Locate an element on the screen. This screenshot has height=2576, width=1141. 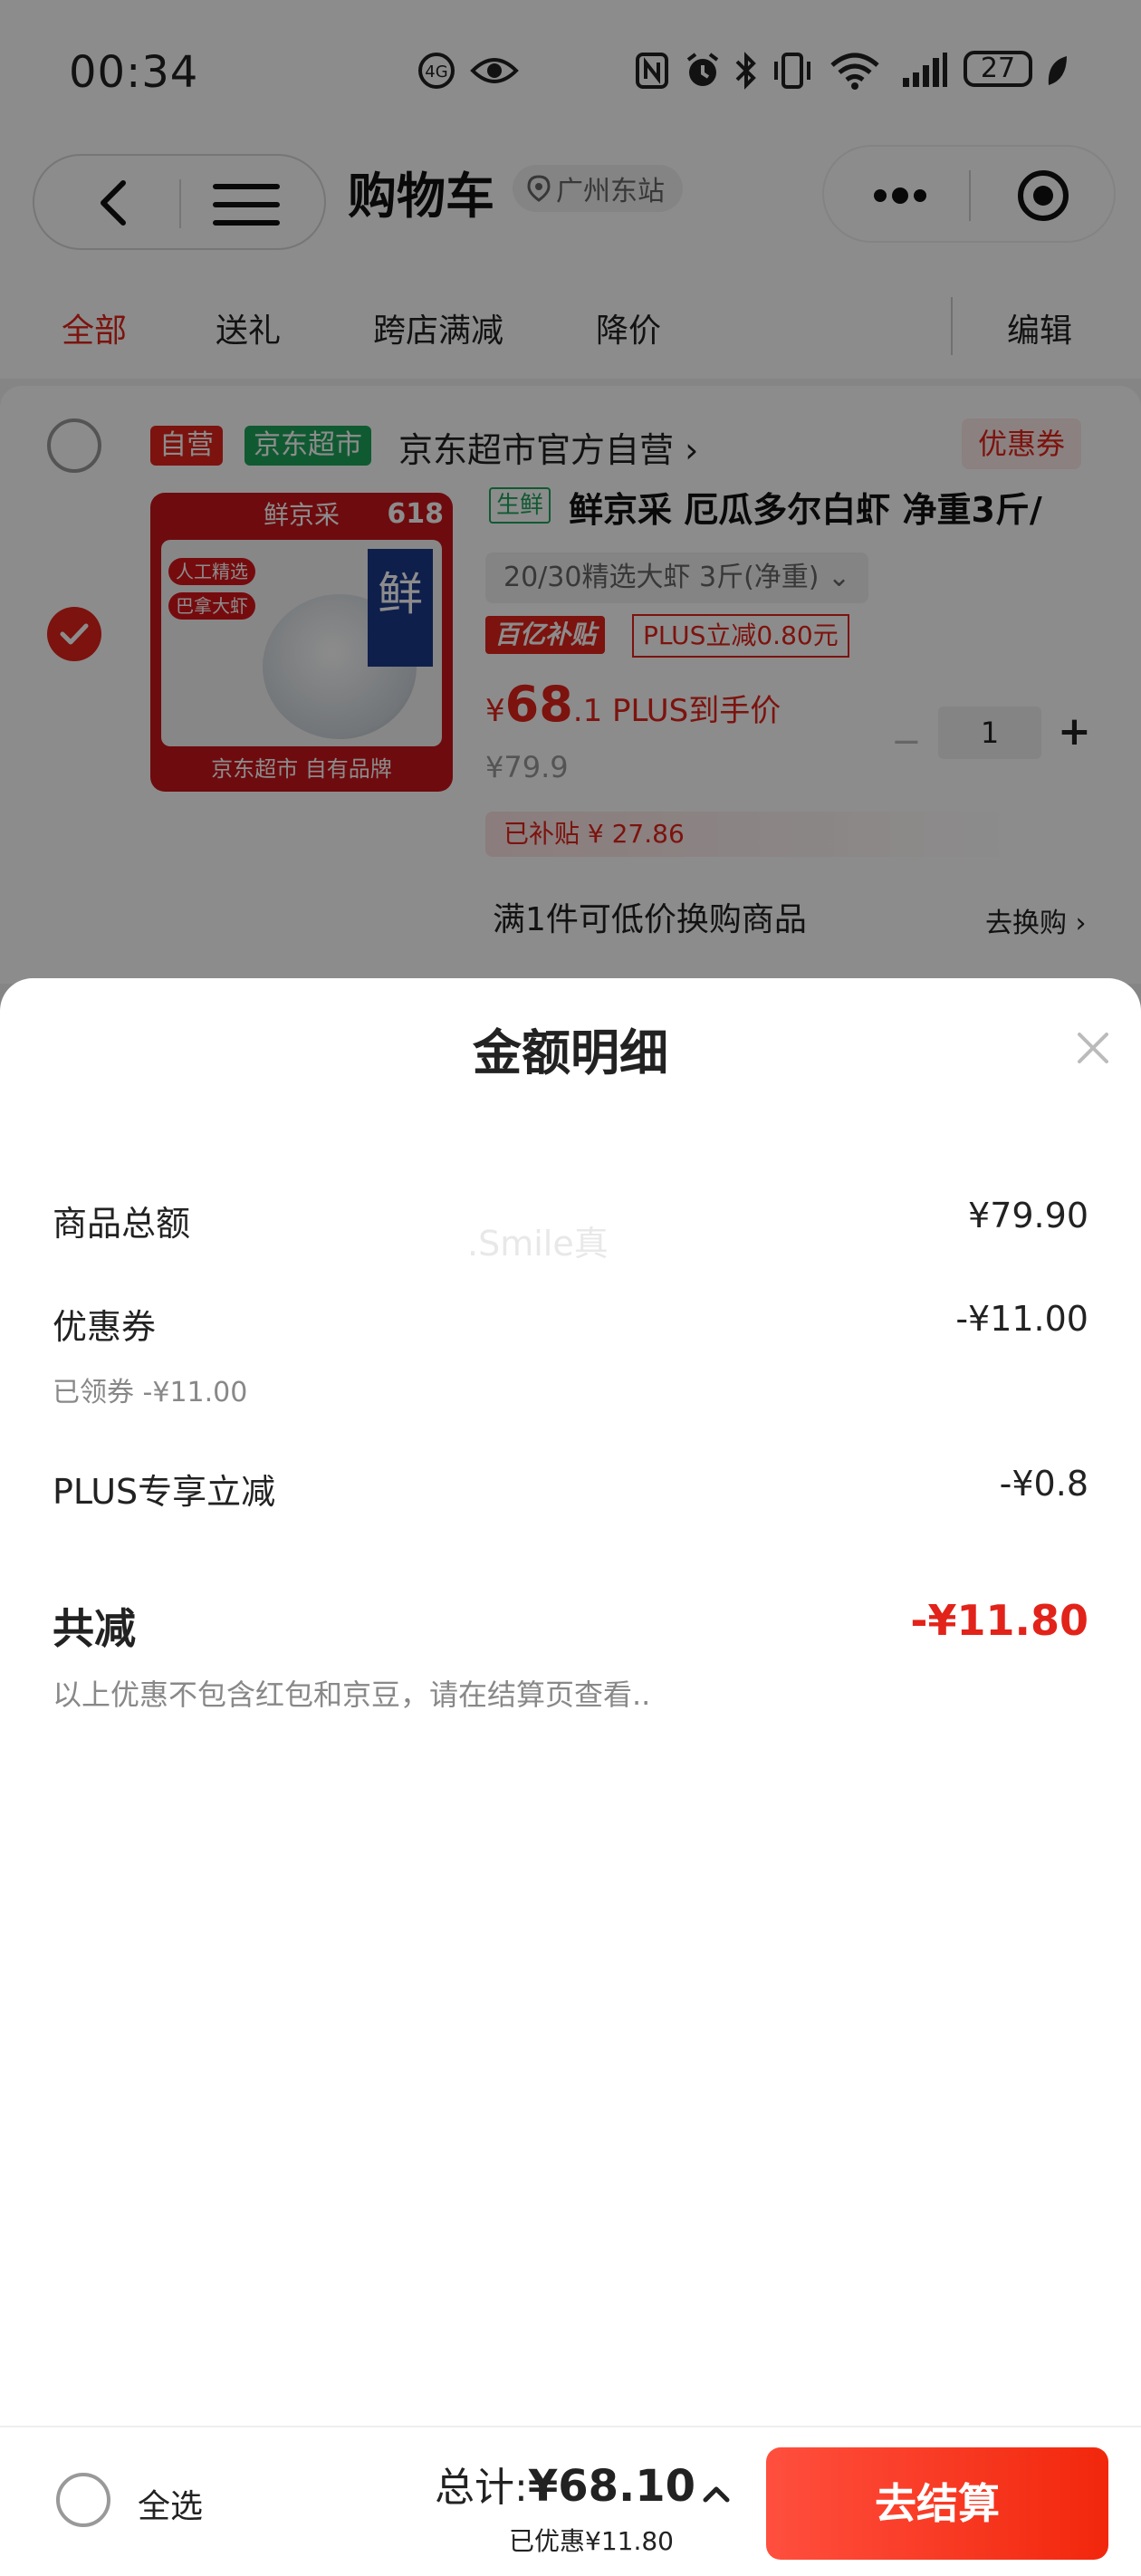
chevron-up-icon is located at coordinates (717, 2494).